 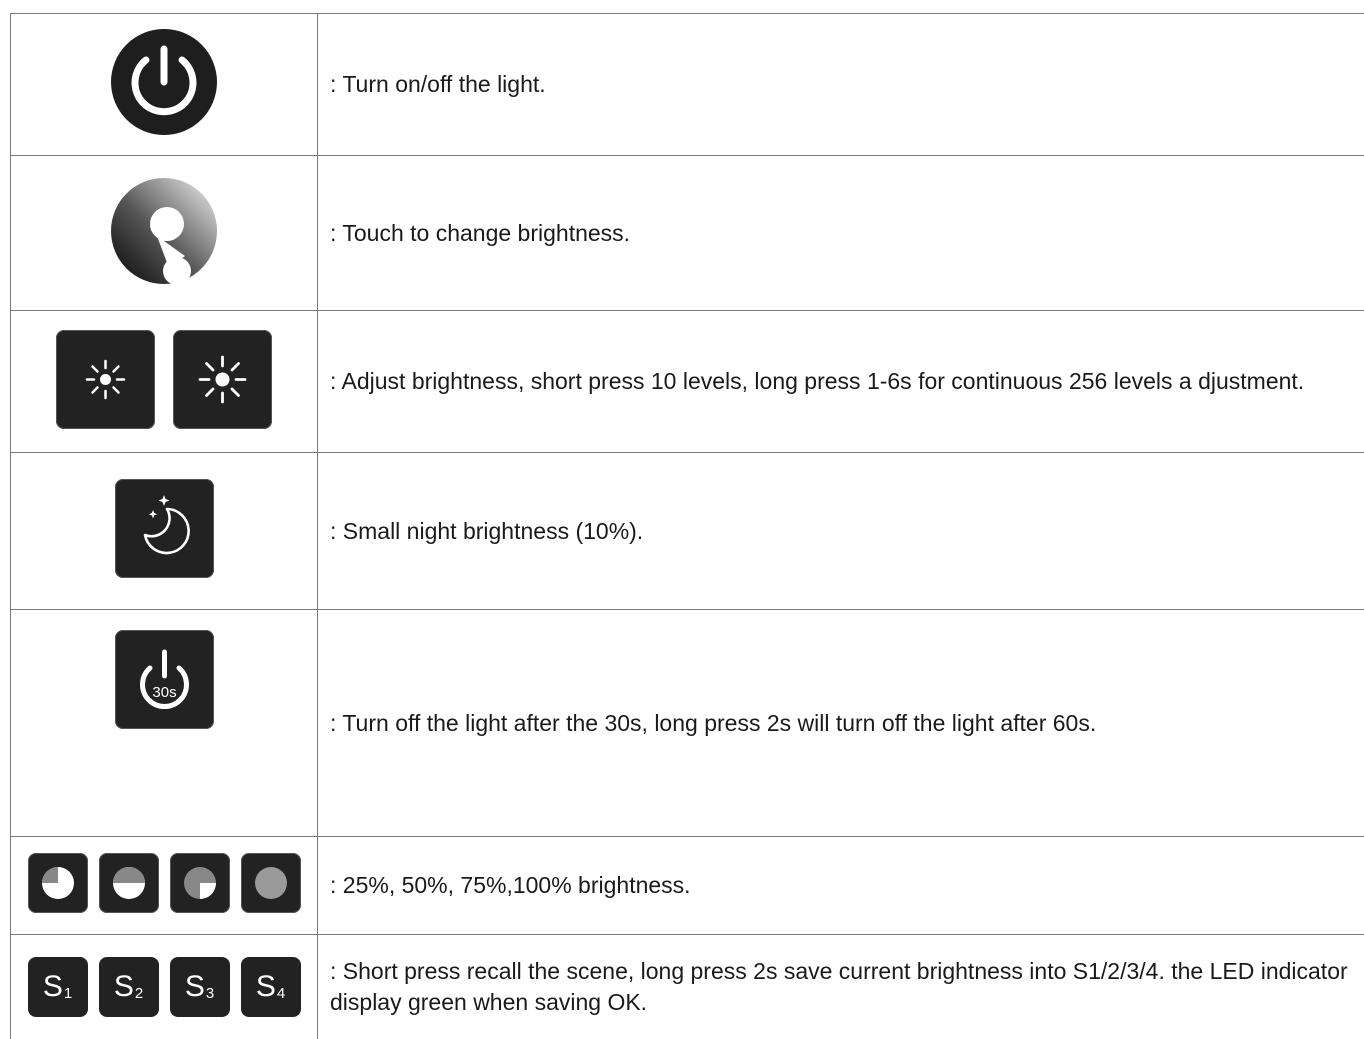 I want to click on table-row: : Small night brightness (10%)., so click(x=687, y=531).